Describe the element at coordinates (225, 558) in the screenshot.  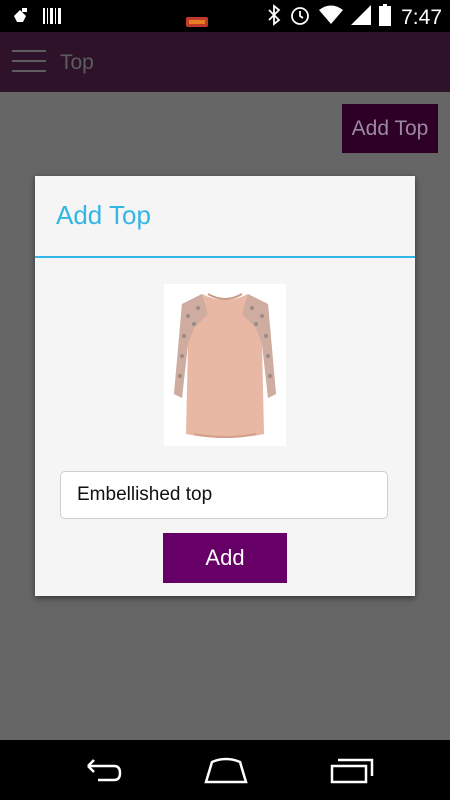
I see `add-button: Add` at that location.